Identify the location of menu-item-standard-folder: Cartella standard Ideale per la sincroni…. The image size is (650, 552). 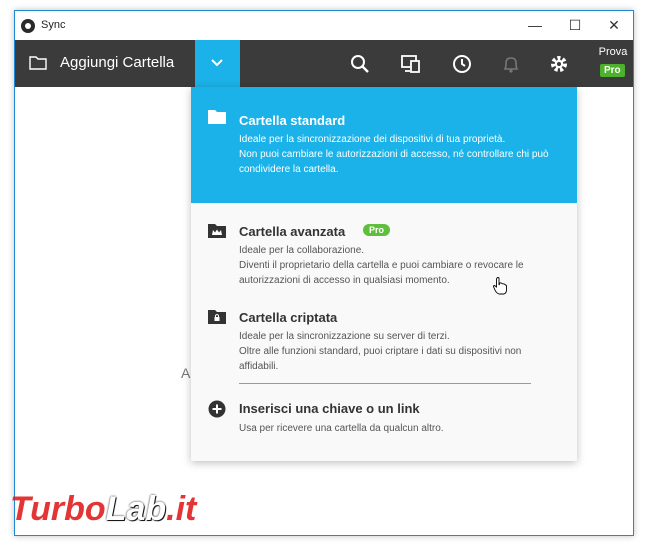
(384, 145).